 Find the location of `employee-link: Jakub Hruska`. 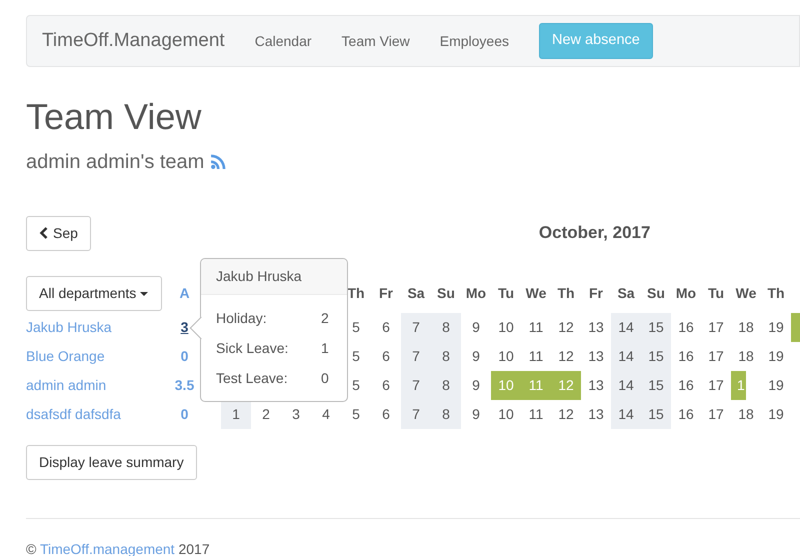

employee-link: Jakub Hruska is located at coordinates (69, 326).